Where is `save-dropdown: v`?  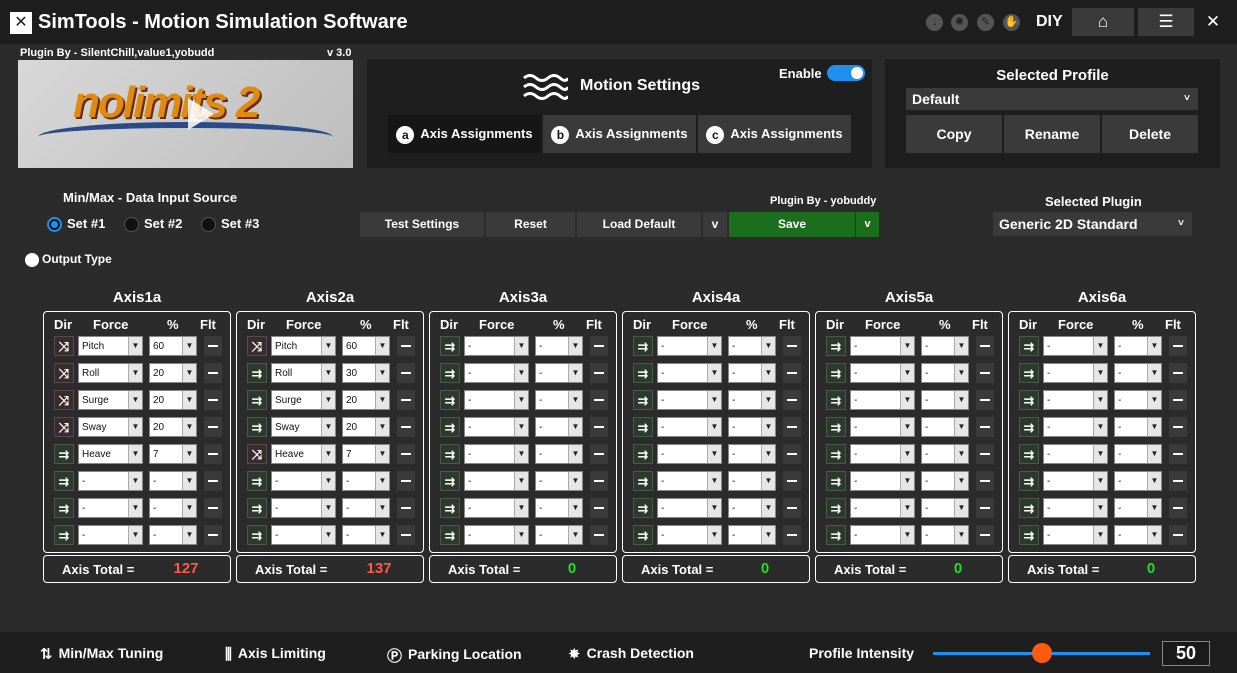 save-dropdown: v is located at coordinates (867, 224).